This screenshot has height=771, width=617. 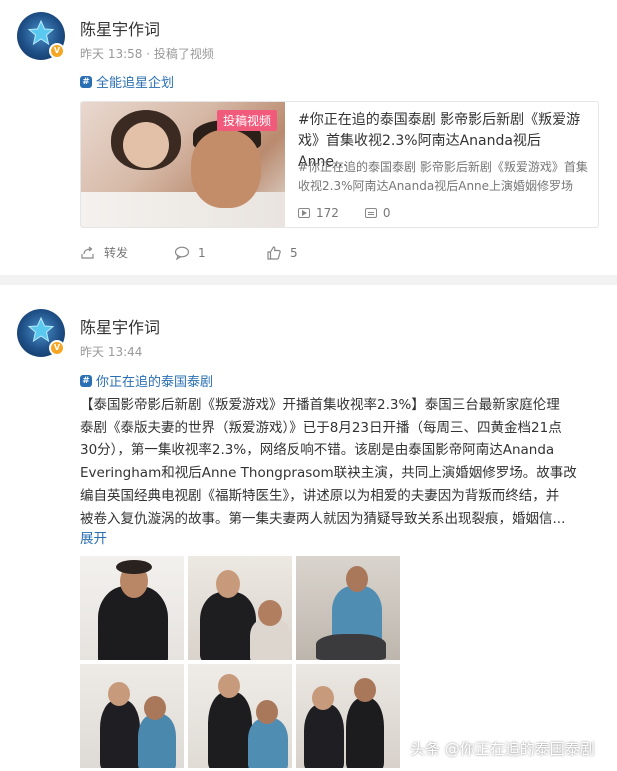 What do you see at coordinates (274, 252) in the screenshot?
I see `thumbs-up-icon` at bounding box center [274, 252].